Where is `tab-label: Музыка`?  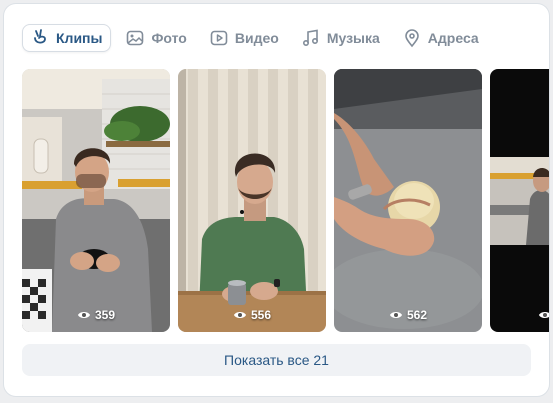
tab-label: Музыка is located at coordinates (353, 38).